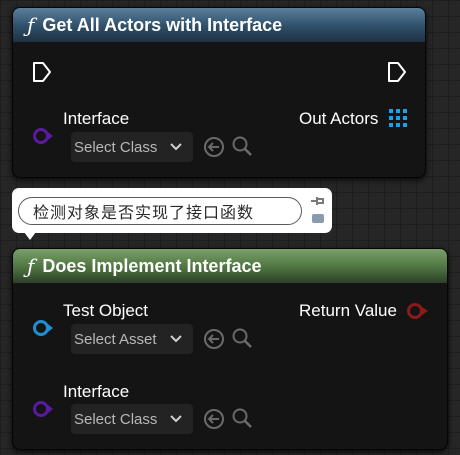 The image size is (460, 455). I want to click on return-value-pin, so click(418, 311).